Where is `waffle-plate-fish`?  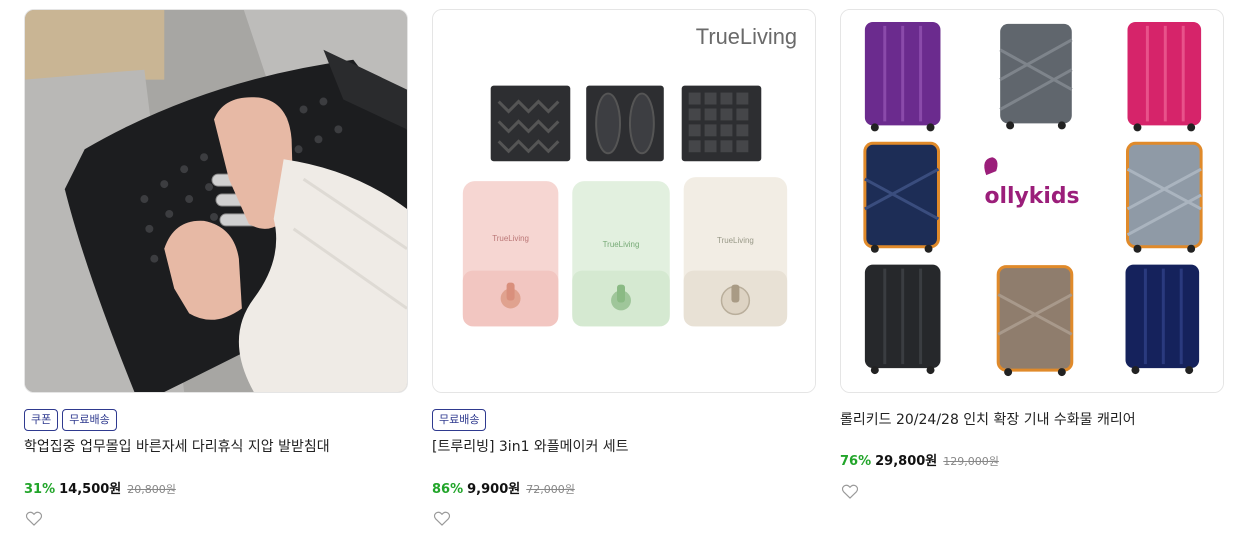
waffle-plate-fish is located at coordinates (625, 123).